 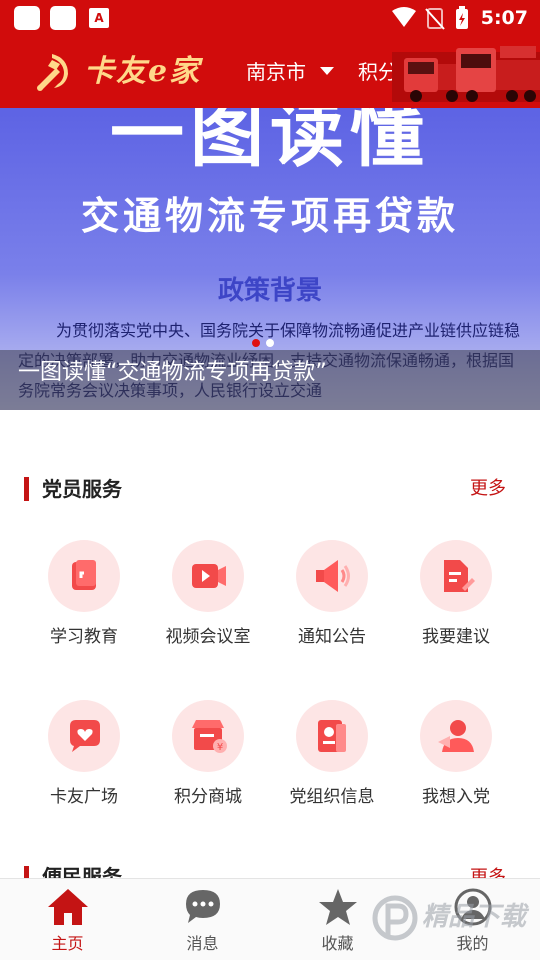 I want to click on carousel-dot-active, so click(x=256, y=343).